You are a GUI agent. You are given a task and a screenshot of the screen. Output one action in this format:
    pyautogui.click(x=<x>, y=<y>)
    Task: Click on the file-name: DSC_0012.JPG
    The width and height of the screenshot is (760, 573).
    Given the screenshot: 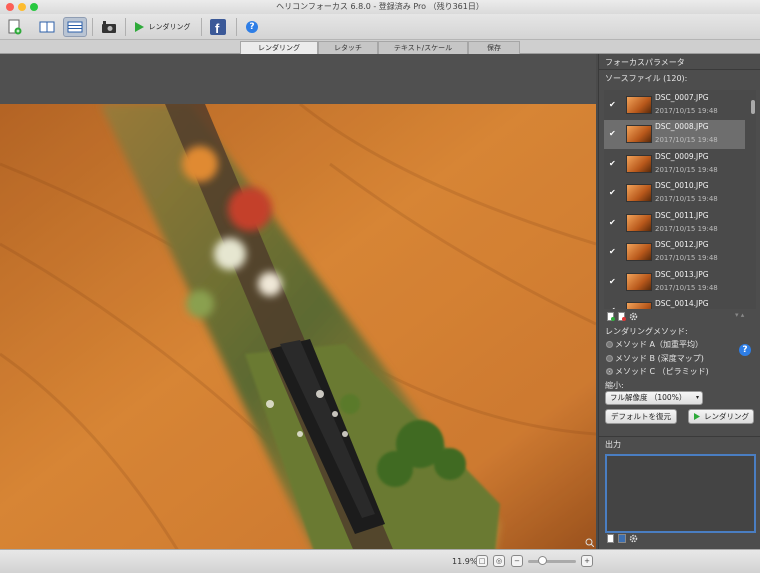 What is the action you would take?
    pyautogui.click(x=682, y=244)
    